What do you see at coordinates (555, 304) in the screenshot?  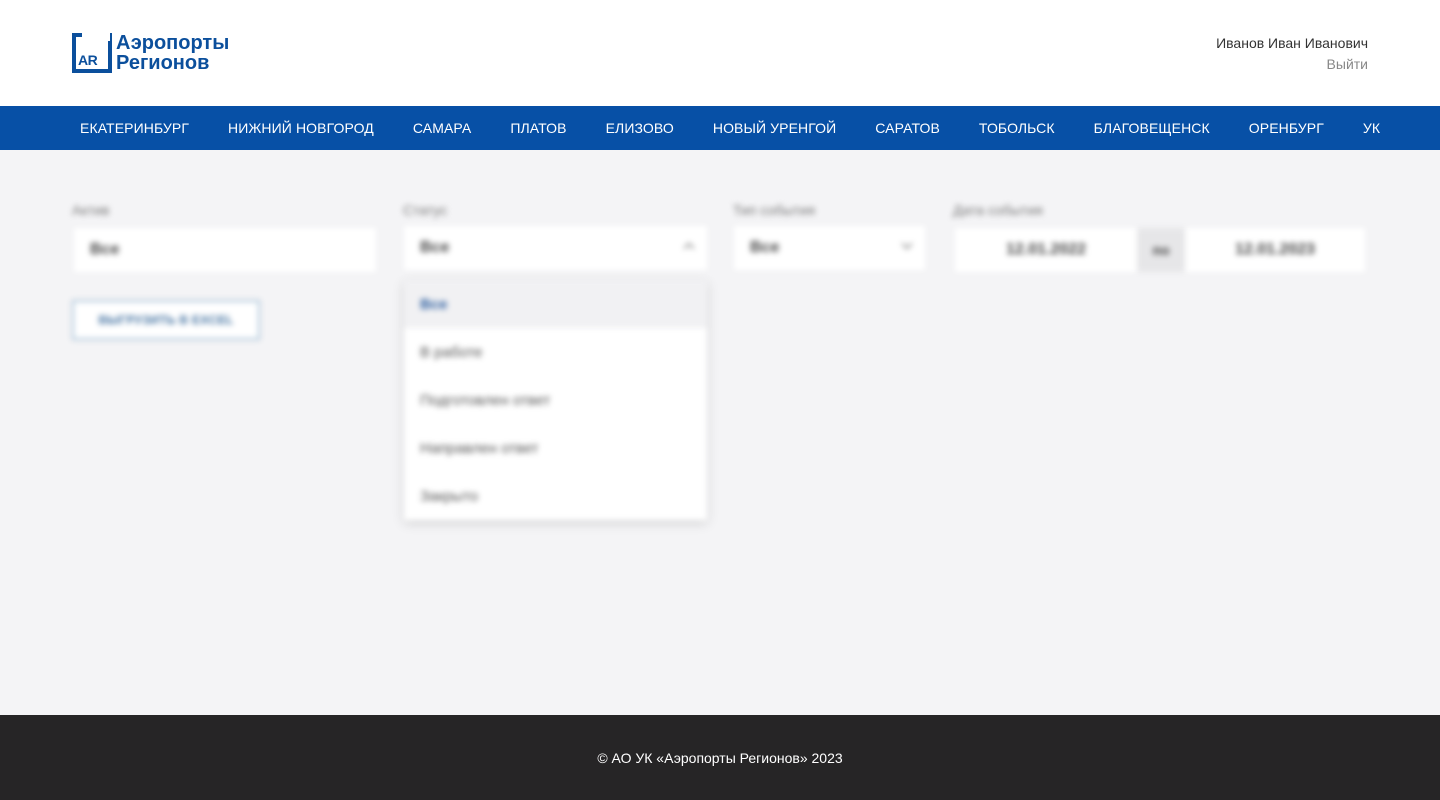 I see `status-option-all: Все` at bounding box center [555, 304].